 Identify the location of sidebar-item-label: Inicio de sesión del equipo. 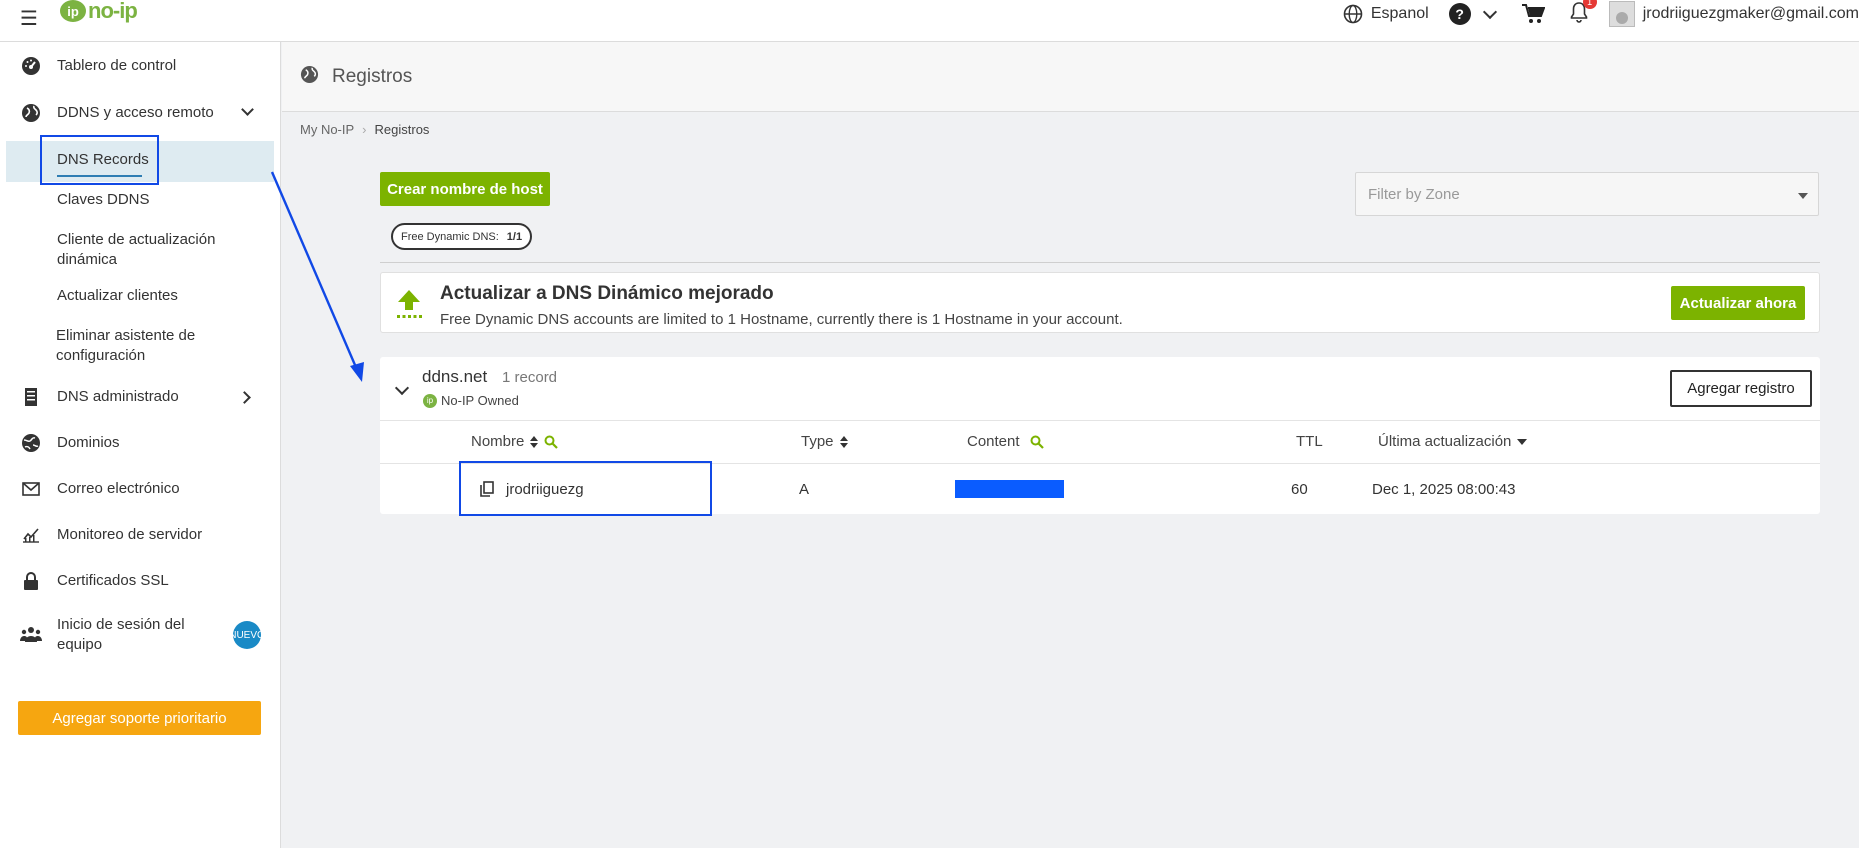
(121, 634).